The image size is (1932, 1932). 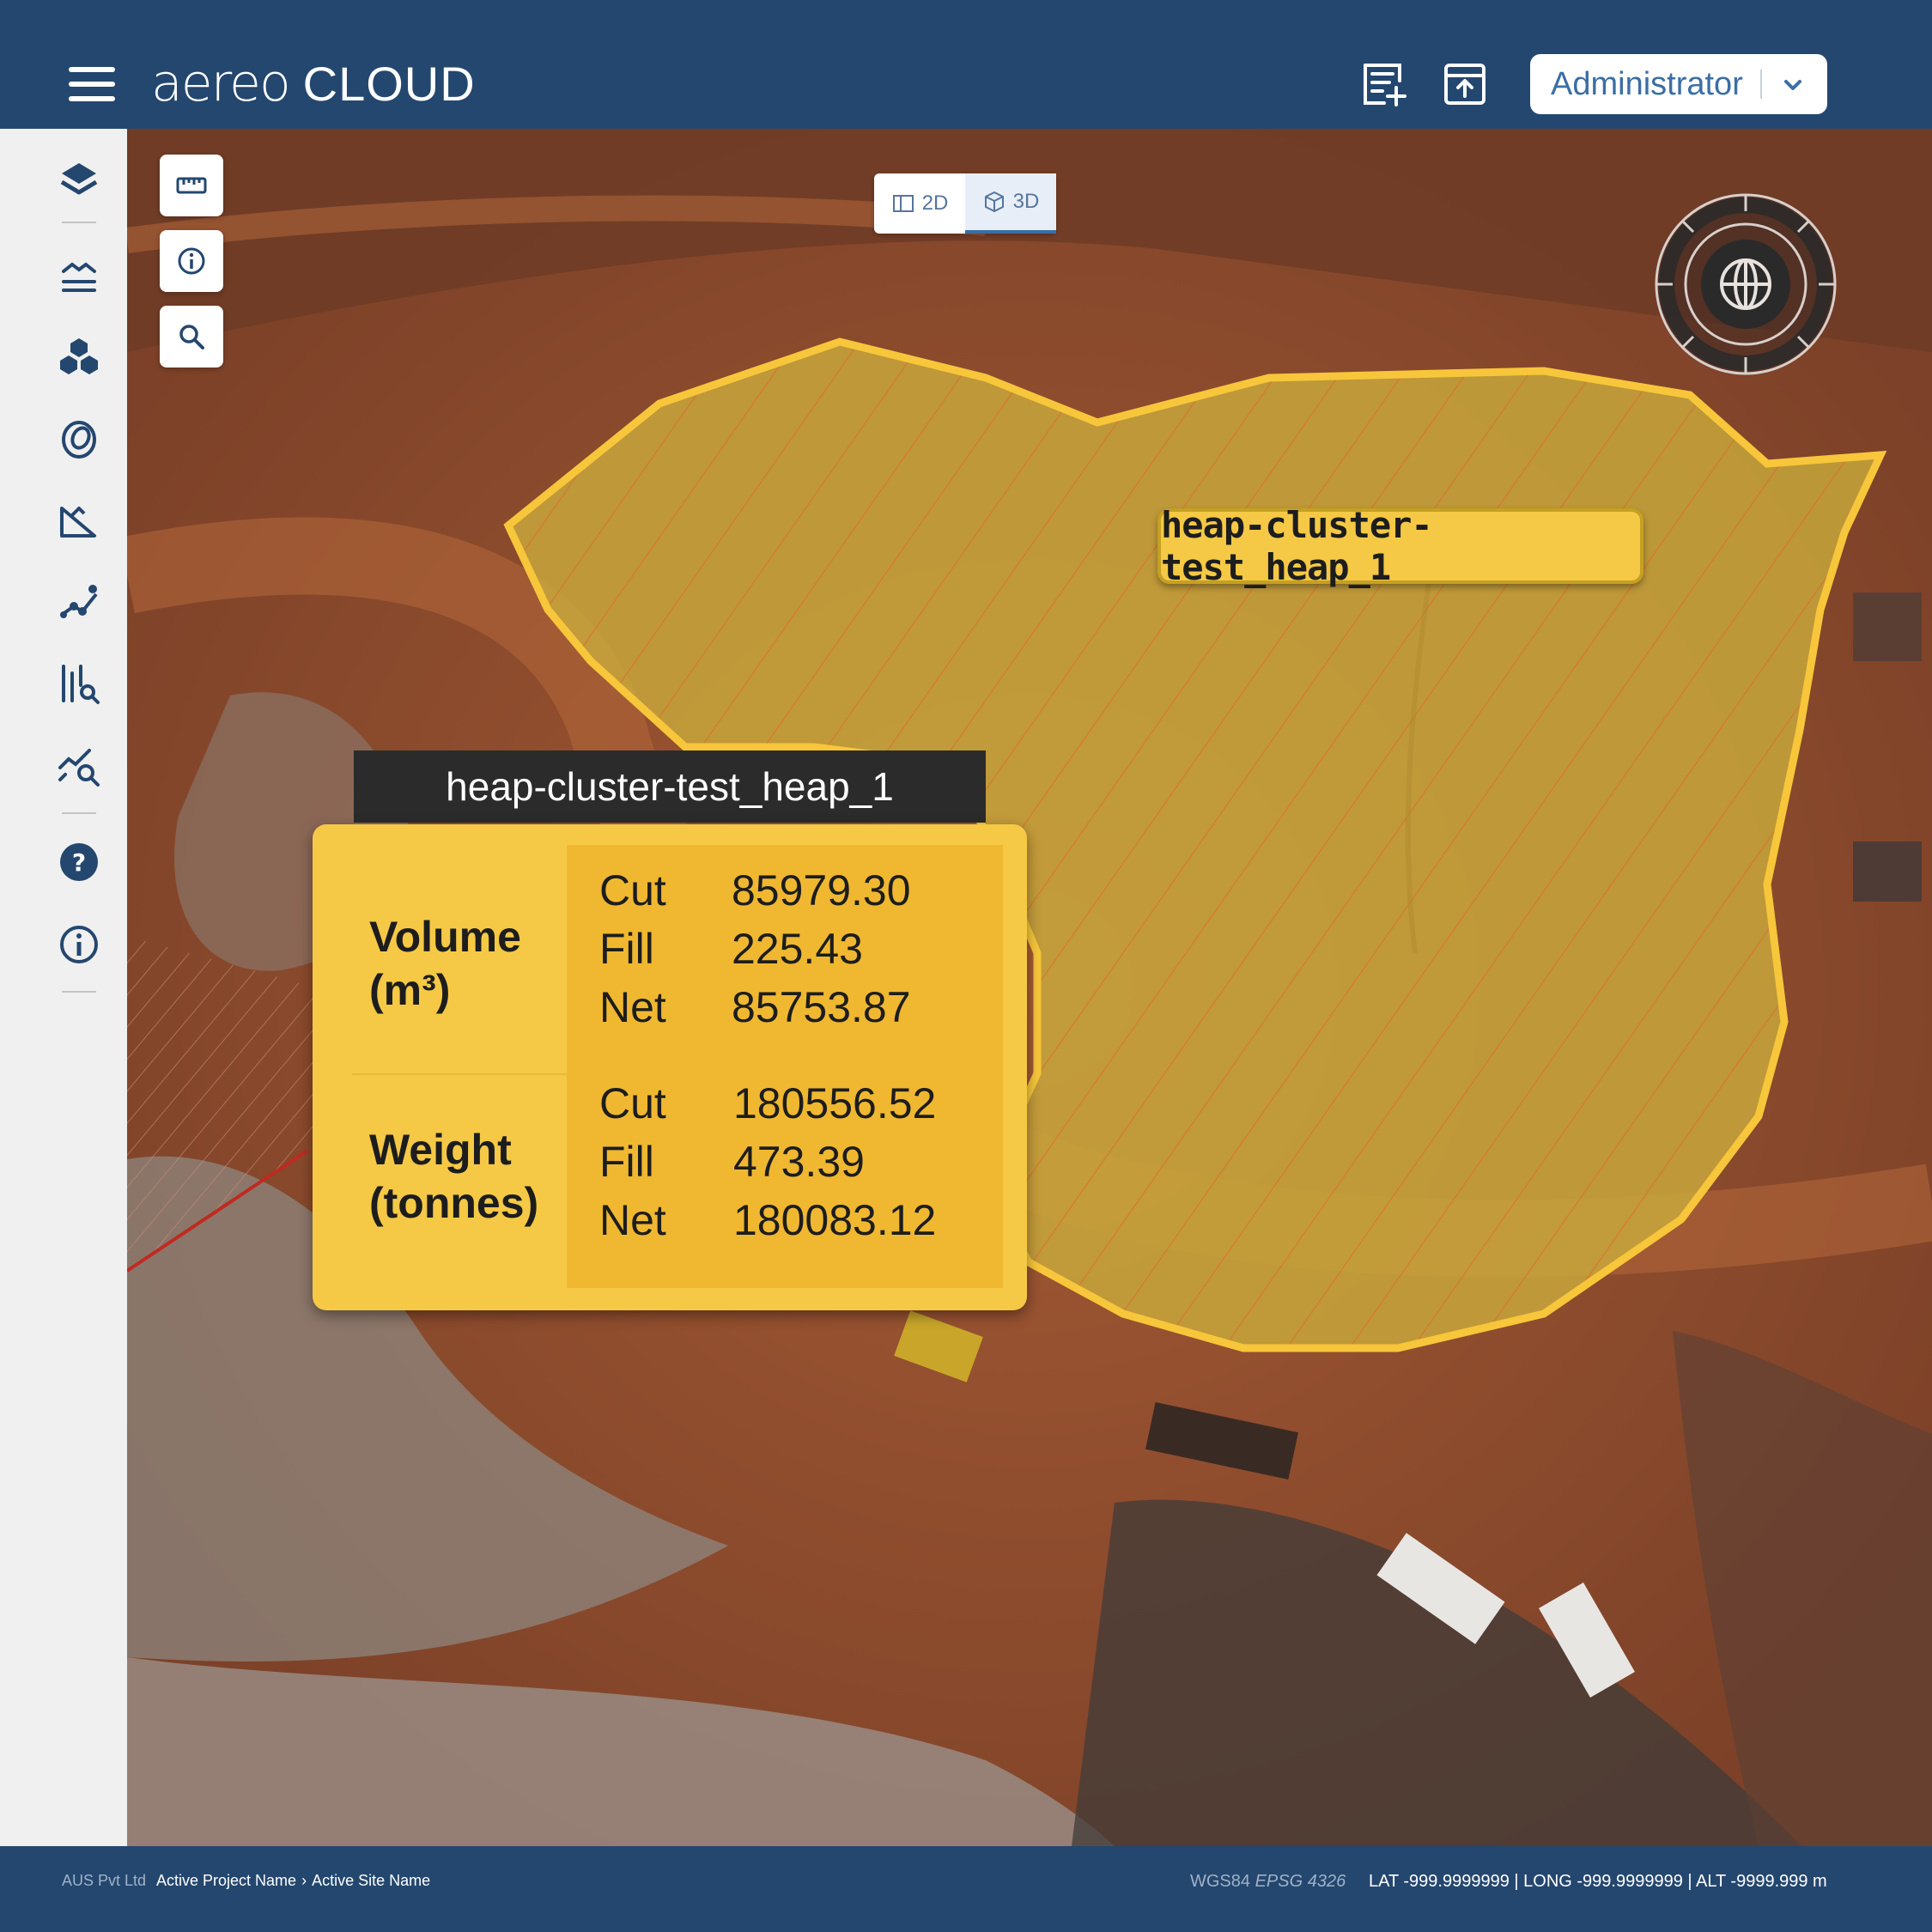 I want to click on view-2d-label: 2D, so click(x=935, y=203).